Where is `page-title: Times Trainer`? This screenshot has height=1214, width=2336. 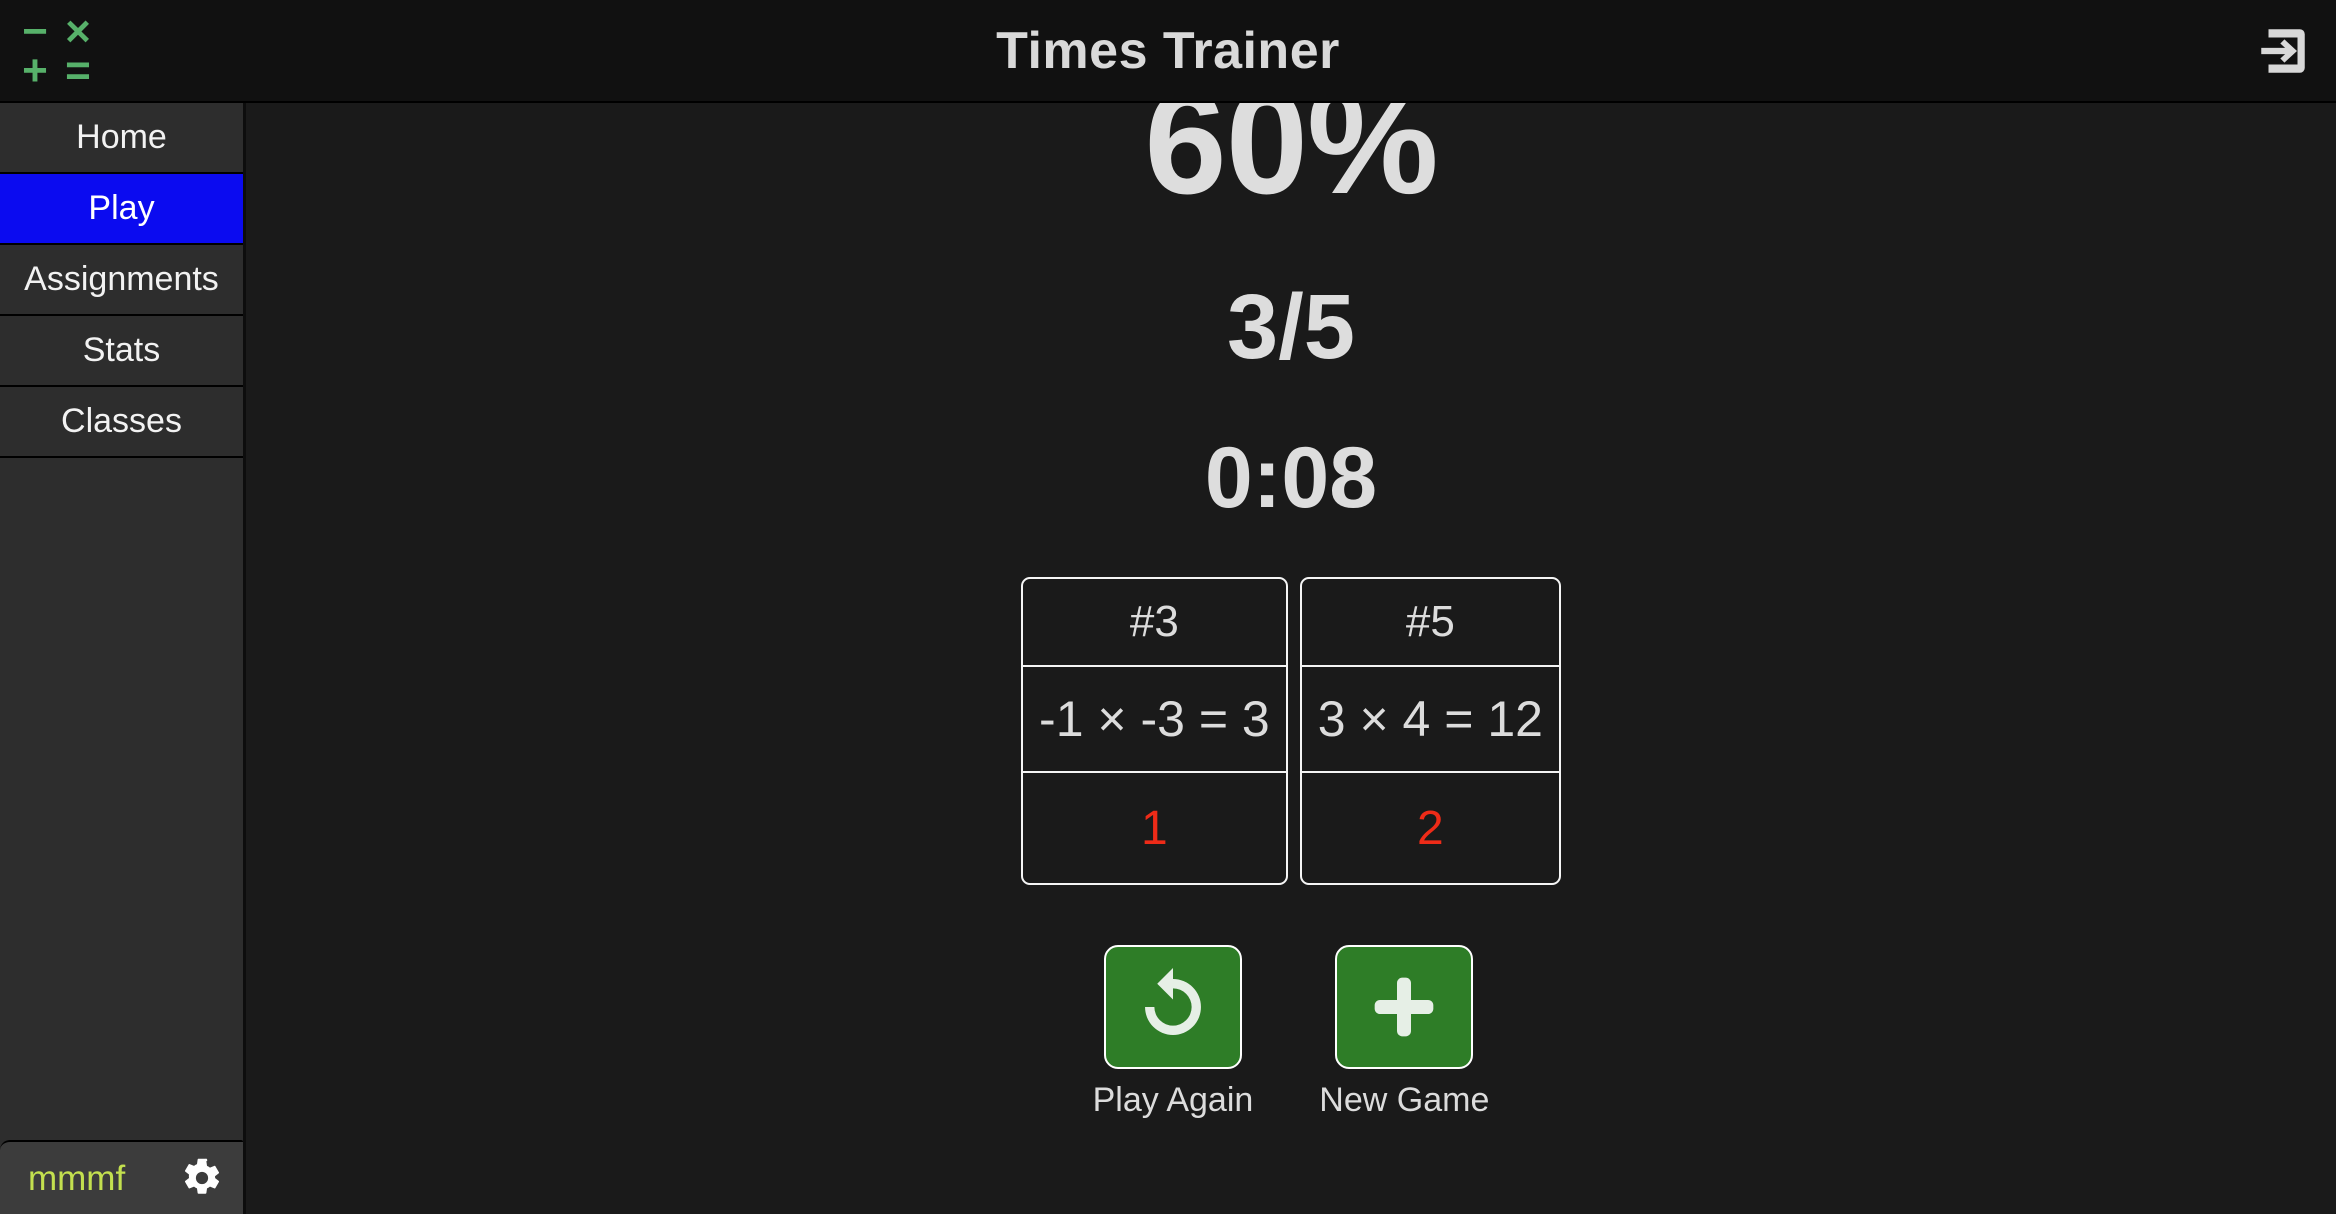 page-title: Times Trainer is located at coordinates (1168, 50).